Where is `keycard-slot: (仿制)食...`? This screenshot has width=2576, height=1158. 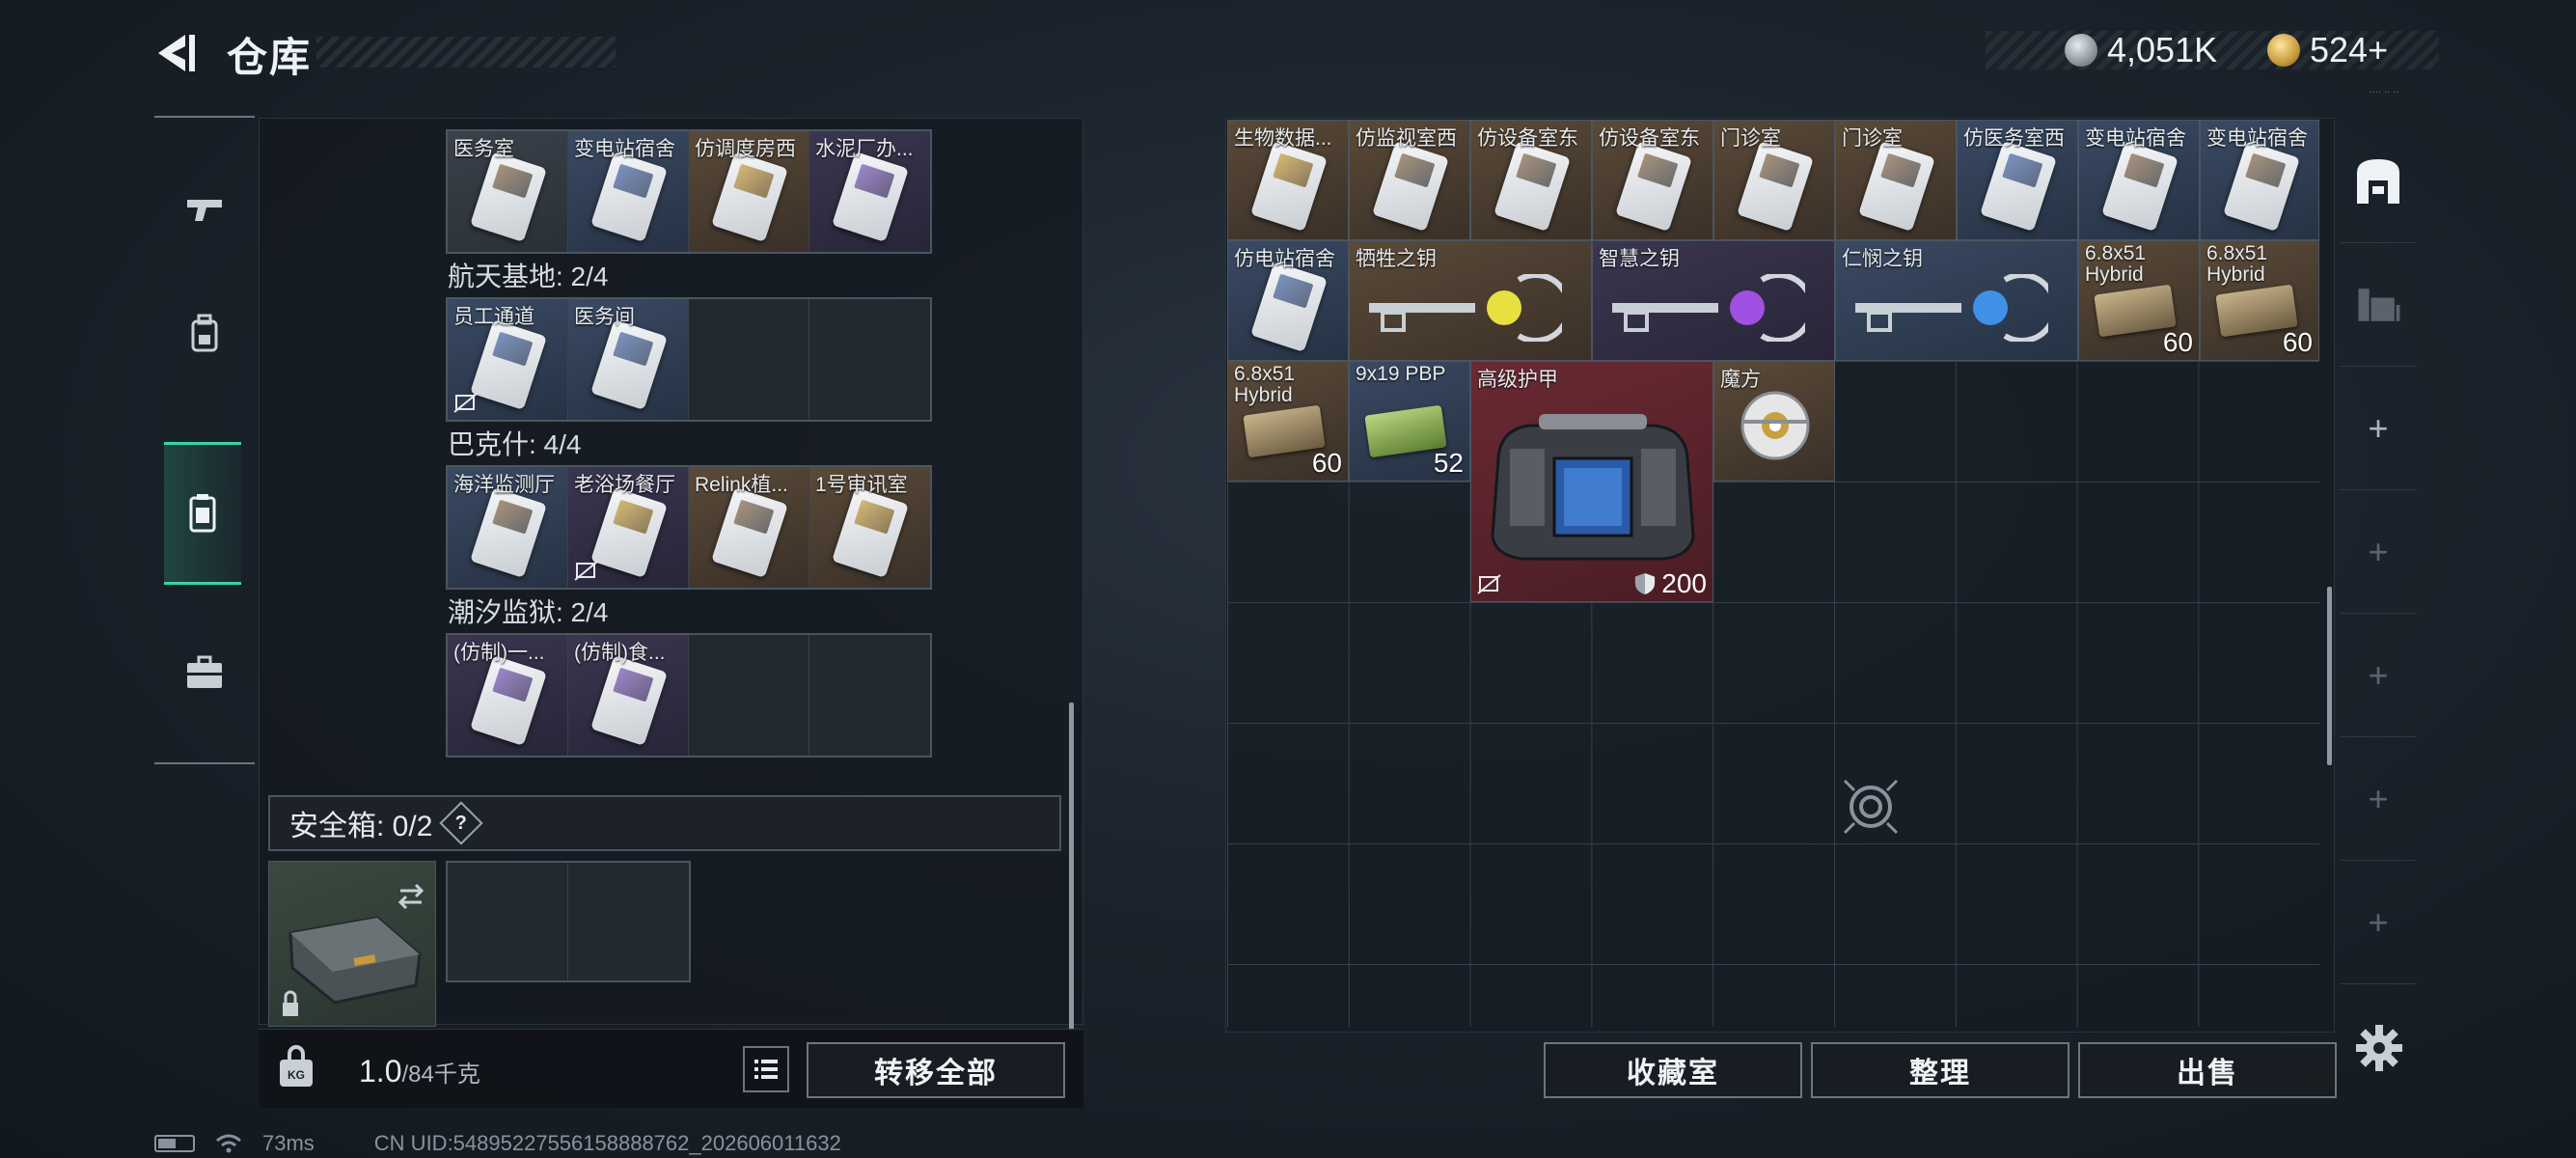 keycard-slot: (仿制)食... is located at coordinates (628, 695).